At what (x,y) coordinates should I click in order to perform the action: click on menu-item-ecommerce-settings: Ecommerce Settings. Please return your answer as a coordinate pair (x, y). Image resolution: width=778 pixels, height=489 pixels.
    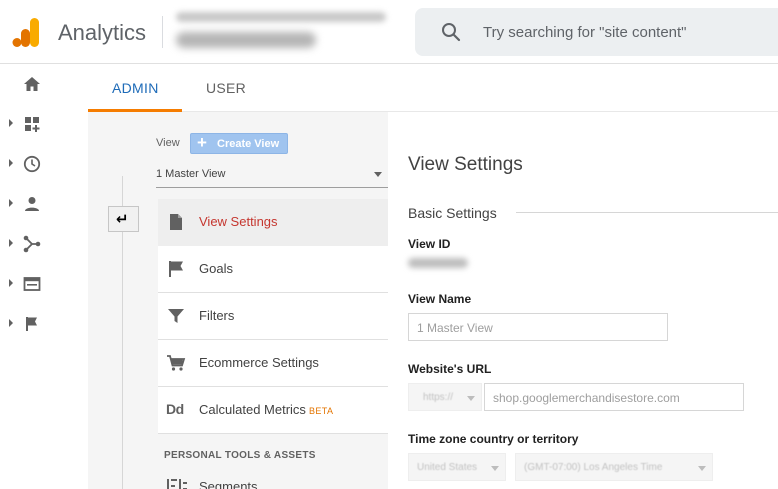
    Looking at the image, I should click on (273, 363).